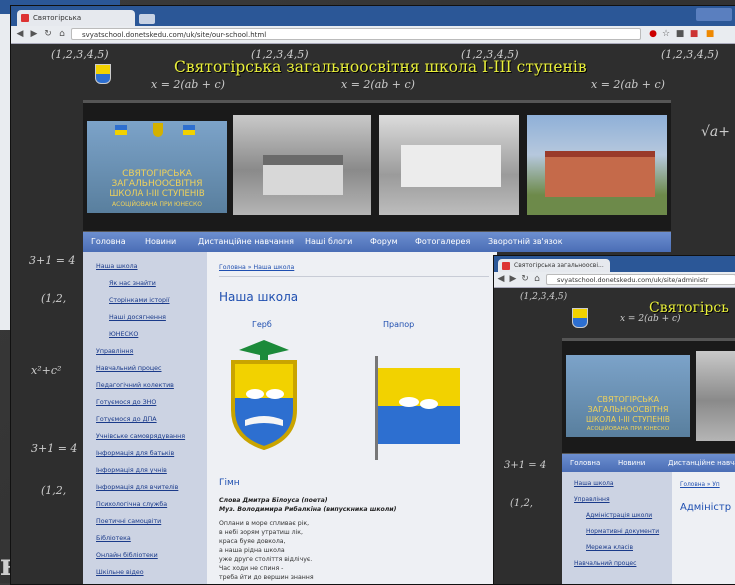 The image size is (735, 585). What do you see at coordinates (666, 34) in the screenshot?
I see `bookmark-star-icon: ☆` at bounding box center [666, 34].